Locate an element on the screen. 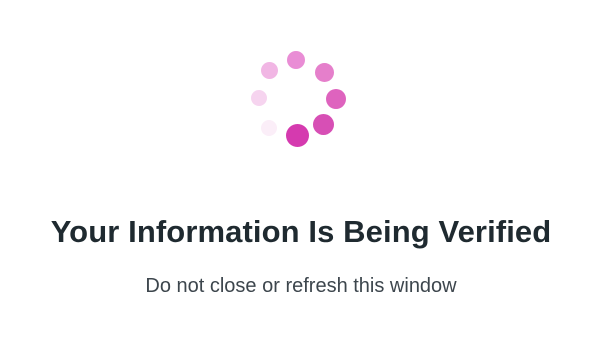 This screenshot has width=602, height=354. page-title: Your Information Is Being Verified is located at coordinates (301, 231).